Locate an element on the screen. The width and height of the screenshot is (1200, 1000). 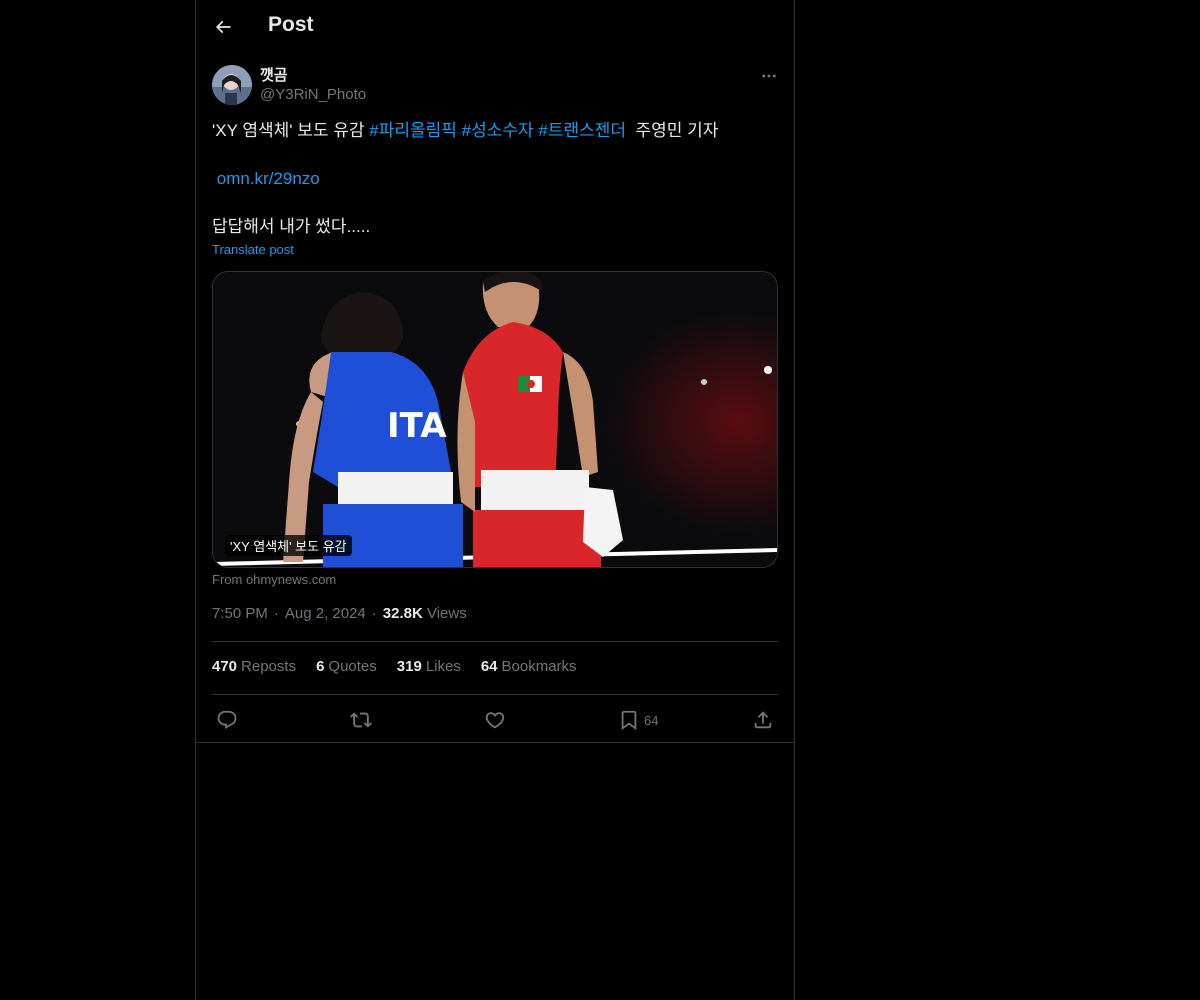
bookmarks-label: Bookmarks is located at coordinates (539, 666).